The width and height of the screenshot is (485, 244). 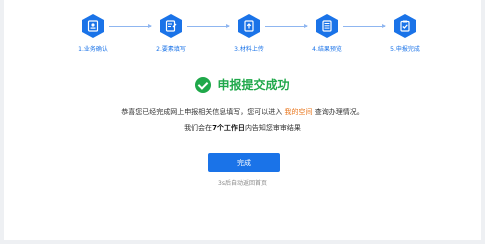 What do you see at coordinates (272, 128) in the screenshot?
I see `message-text: 内告知您审审结果` at bounding box center [272, 128].